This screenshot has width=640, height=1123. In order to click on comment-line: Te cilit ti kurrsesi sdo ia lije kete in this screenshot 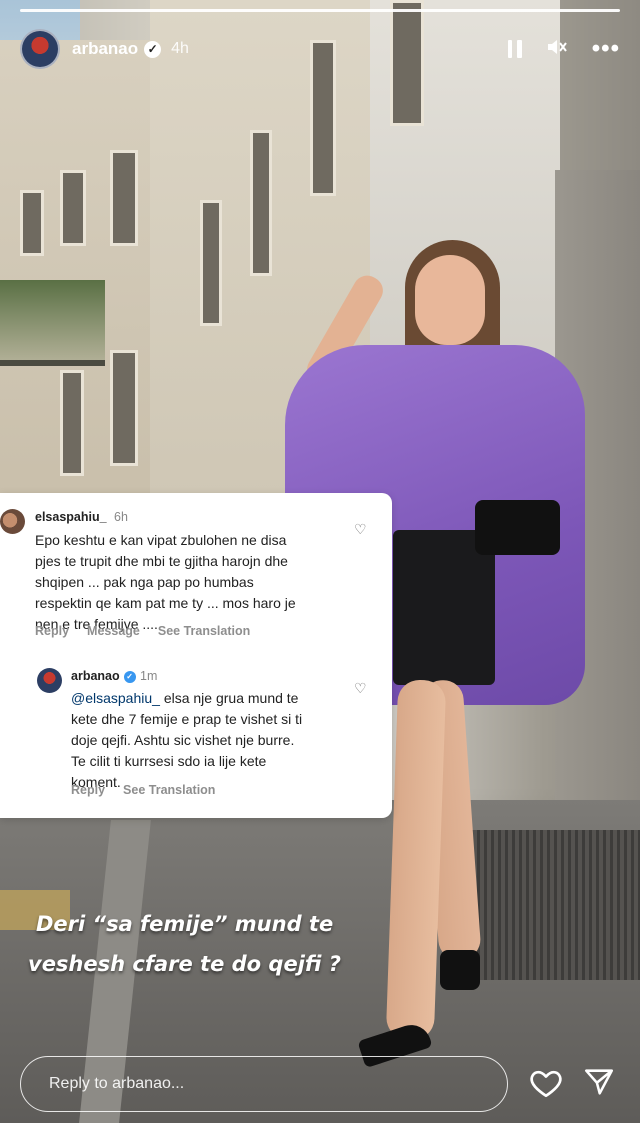, I will do `click(169, 761)`.